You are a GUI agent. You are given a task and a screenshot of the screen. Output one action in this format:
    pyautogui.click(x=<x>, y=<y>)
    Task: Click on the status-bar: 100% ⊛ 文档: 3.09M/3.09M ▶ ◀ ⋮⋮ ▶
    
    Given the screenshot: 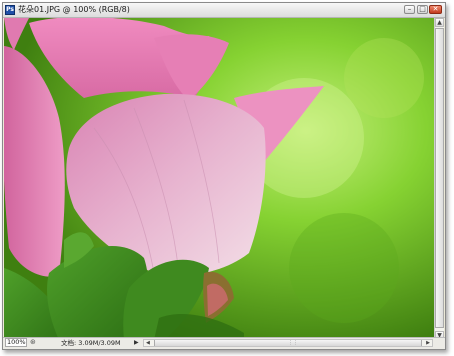 What is the action you would take?
    pyautogui.click(x=224, y=343)
    